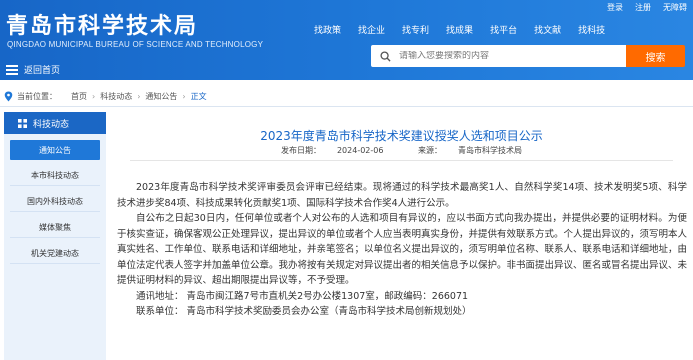 The image size is (693, 360). What do you see at coordinates (55, 254) in the screenshot?
I see `sidebar-item-party-news: 机关党建动态` at bounding box center [55, 254].